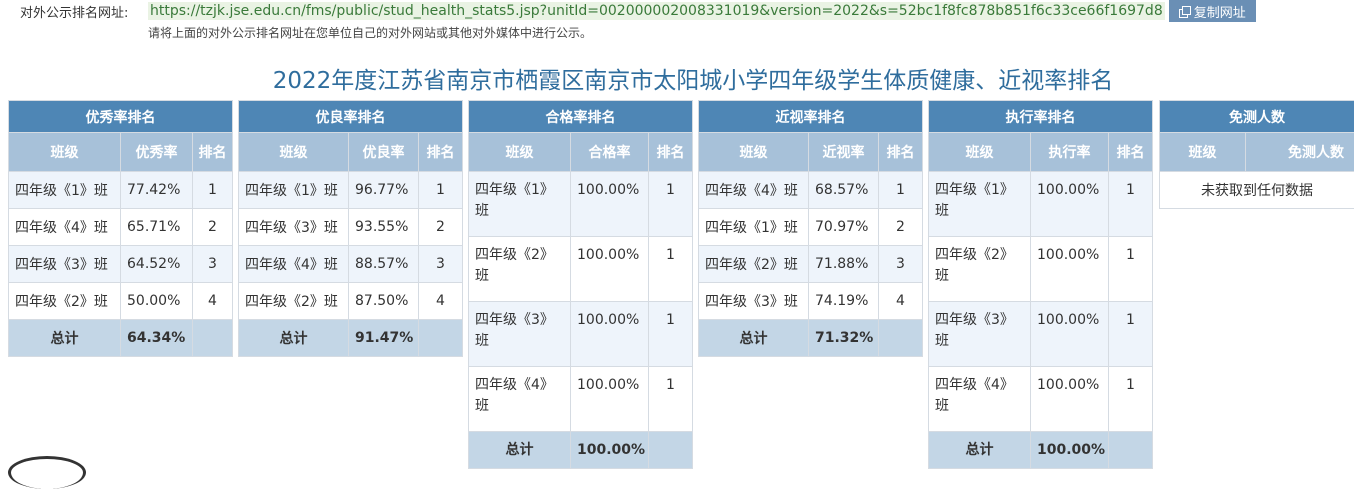 This screenshot has width=1354, height=489. Describe the element at coordinates (157, 227) in the screenshot. I see `rate-value: 65.71%` at that location.